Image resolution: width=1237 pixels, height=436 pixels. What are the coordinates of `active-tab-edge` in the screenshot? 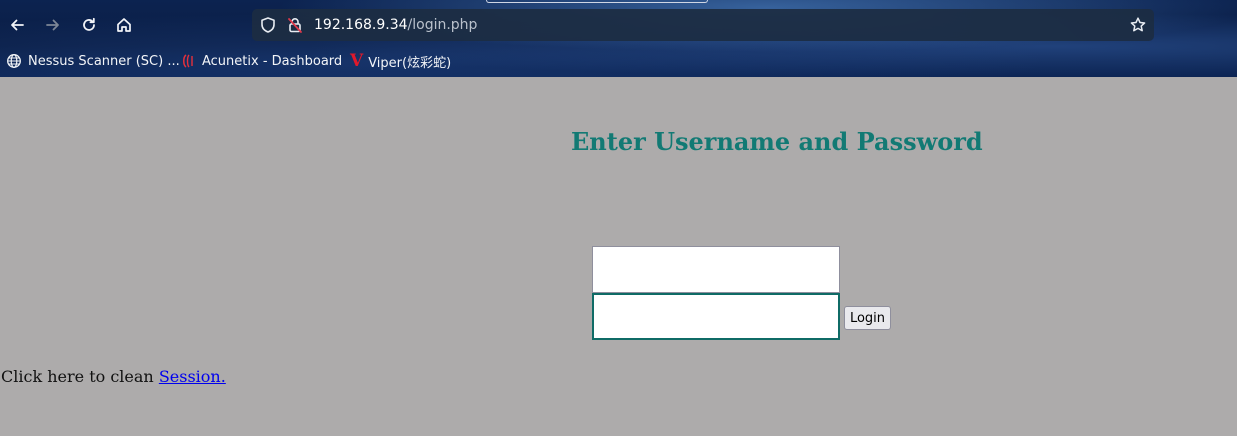 It's located at (597, 1).